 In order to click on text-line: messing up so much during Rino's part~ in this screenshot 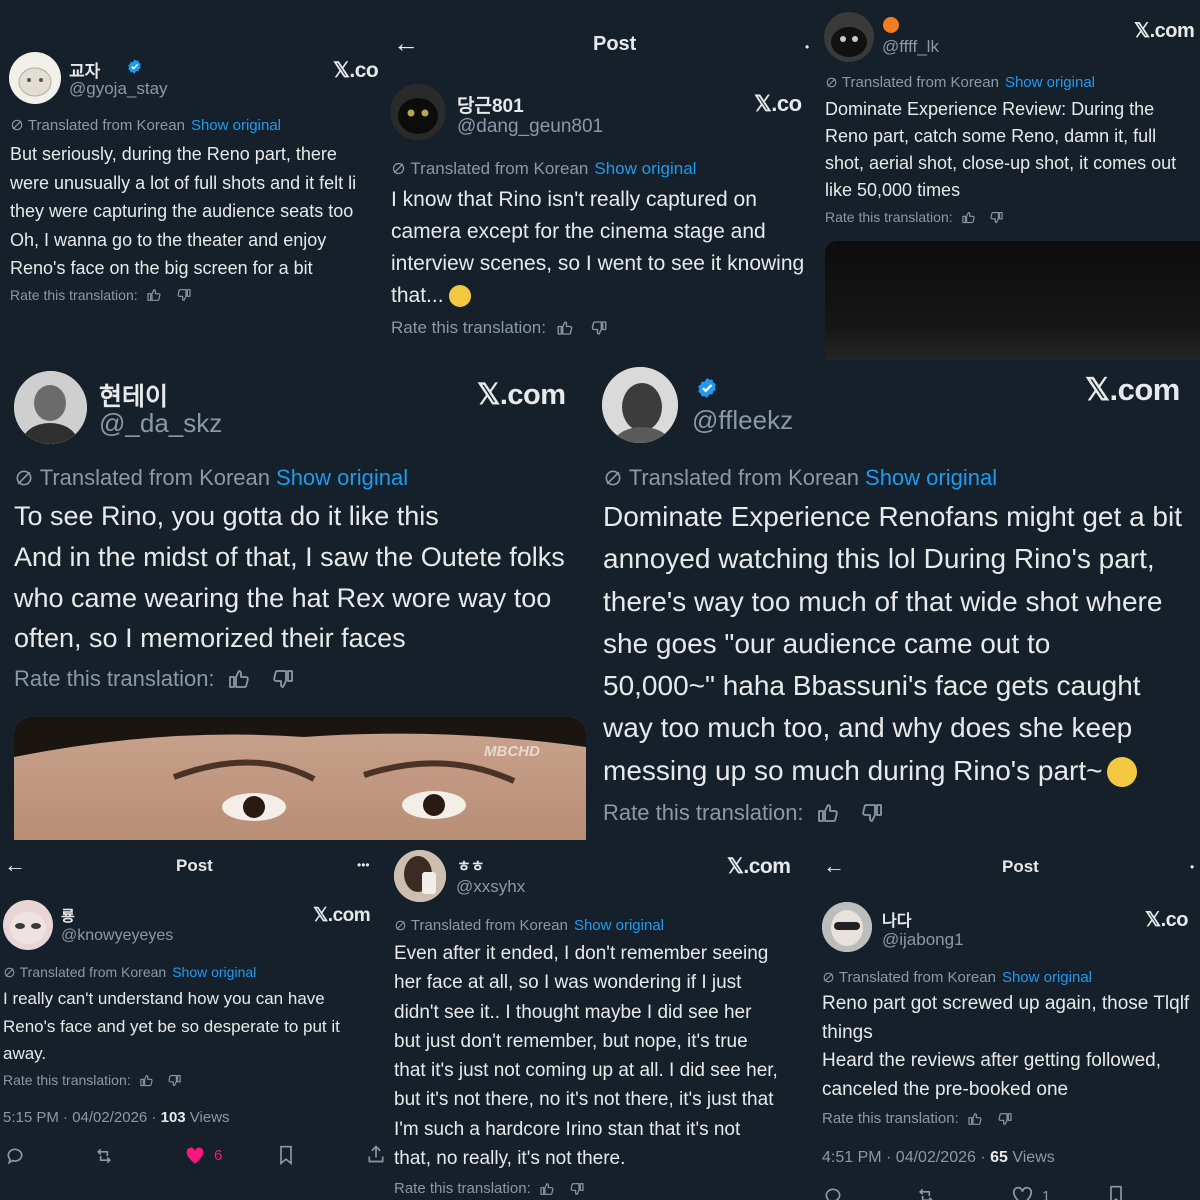, I will do `click(853, 770)`.